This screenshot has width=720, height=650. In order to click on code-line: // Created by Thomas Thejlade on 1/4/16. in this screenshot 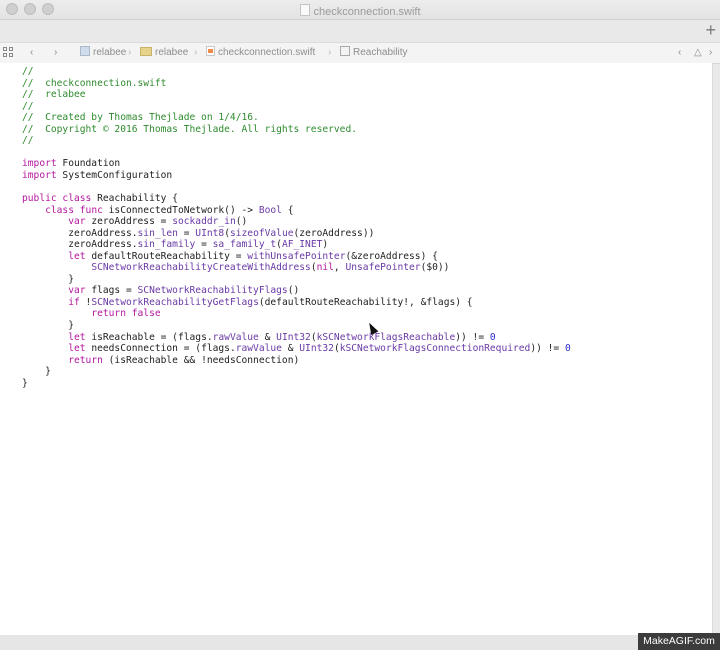, I will do `click(296, 118)`.